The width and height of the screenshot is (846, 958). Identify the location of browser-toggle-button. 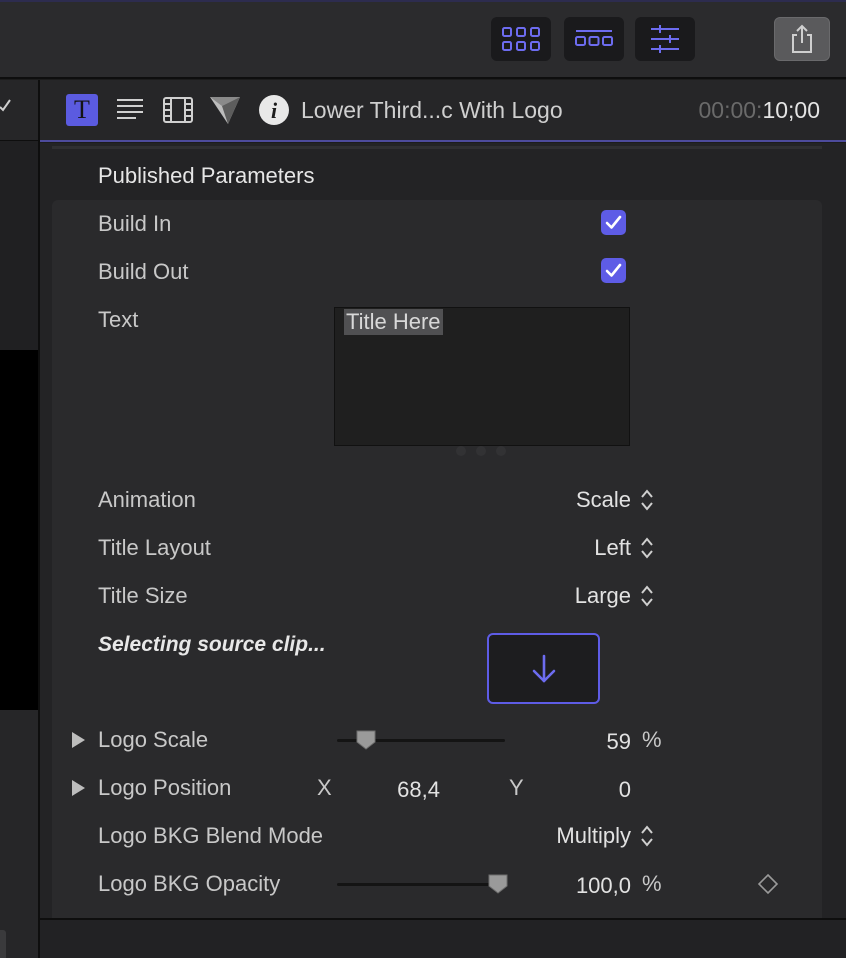
(521, 39).